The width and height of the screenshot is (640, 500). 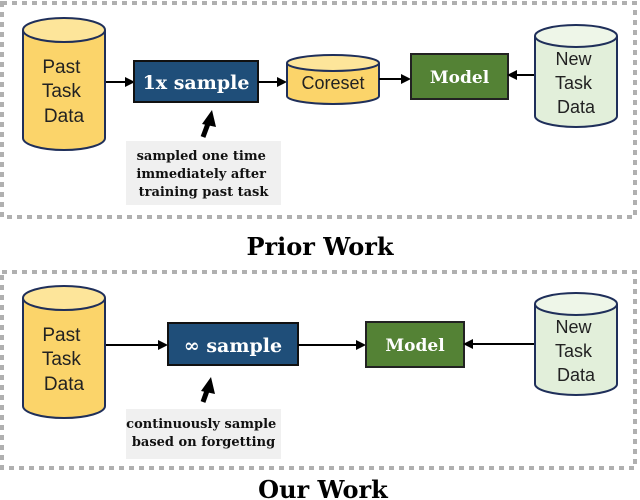 I want to click on our-sample-label: ∞ sample, so click(x=233, y=346).